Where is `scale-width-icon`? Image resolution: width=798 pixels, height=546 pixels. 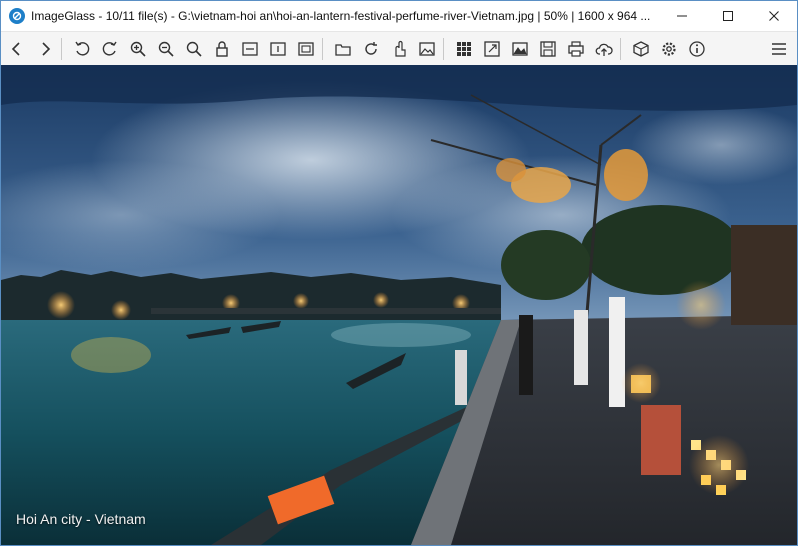
scale-width-icon is located at coordinates (250, 48).